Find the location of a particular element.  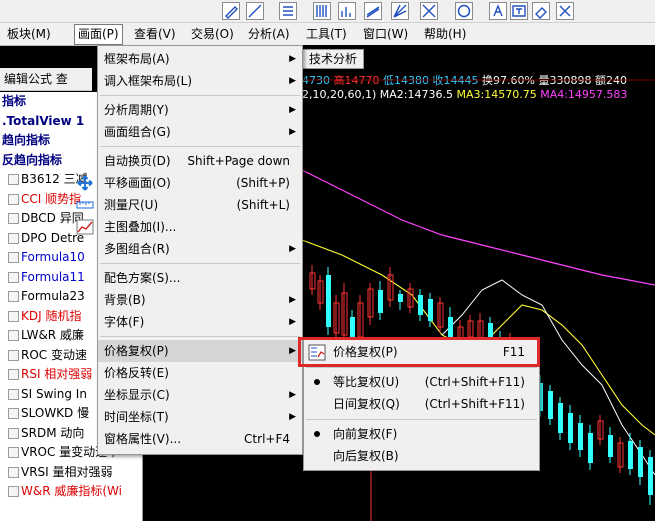

indicator-row: DBCD 异同 is located at coordinates (46, 218).